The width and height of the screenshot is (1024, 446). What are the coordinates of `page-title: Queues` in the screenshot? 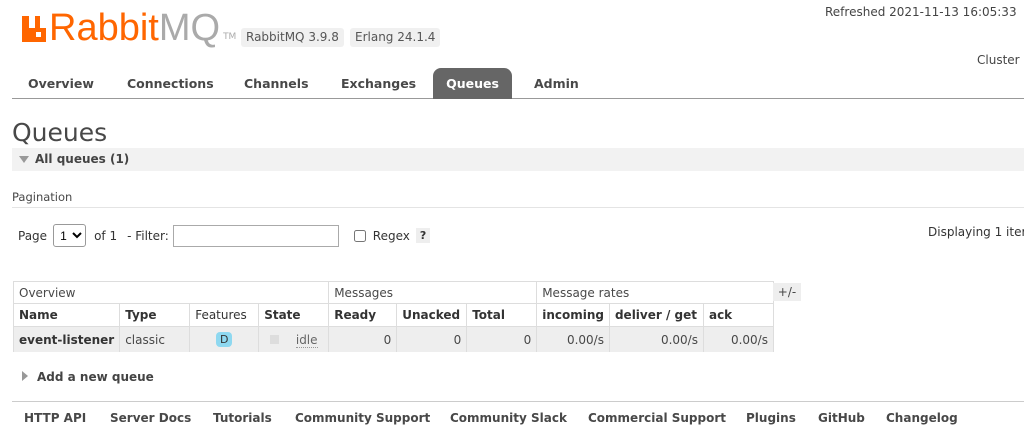 It's located at (60, 132).